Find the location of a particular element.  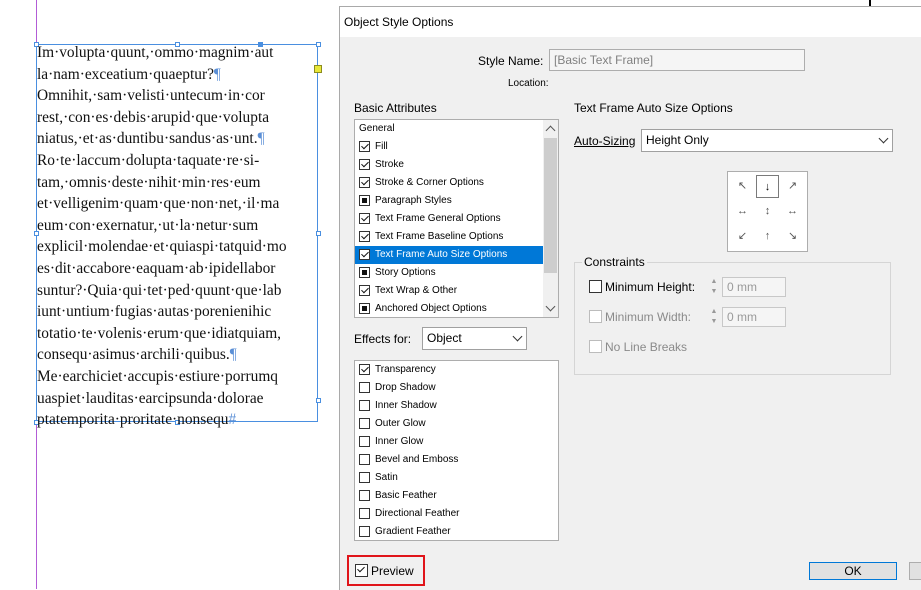

list-item: Fill is located at coordinates (450, 147).